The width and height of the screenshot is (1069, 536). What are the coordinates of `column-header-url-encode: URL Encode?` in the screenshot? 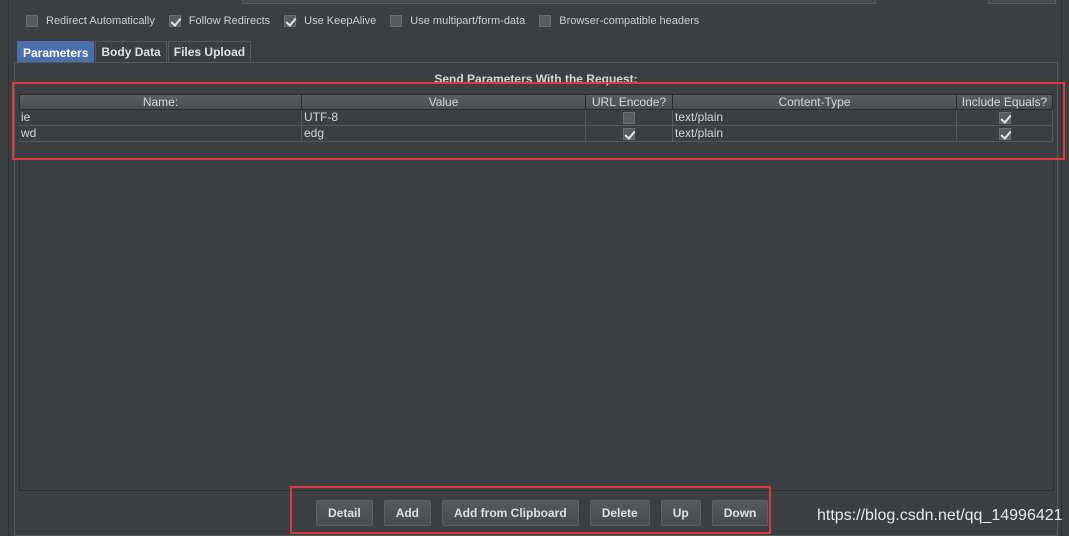 It's located at (629, 102).